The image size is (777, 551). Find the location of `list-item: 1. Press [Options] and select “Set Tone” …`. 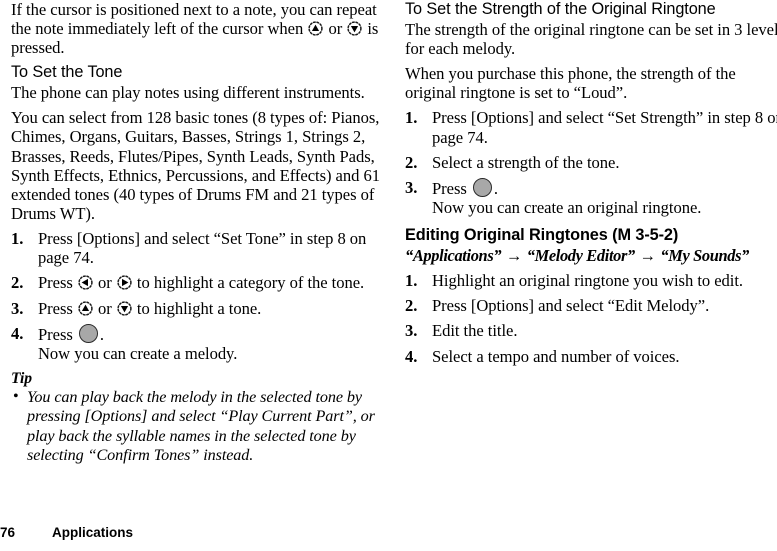

list-item: 1. Press [Options] and select “Set Tone” … is located at coordinates (201, 248).